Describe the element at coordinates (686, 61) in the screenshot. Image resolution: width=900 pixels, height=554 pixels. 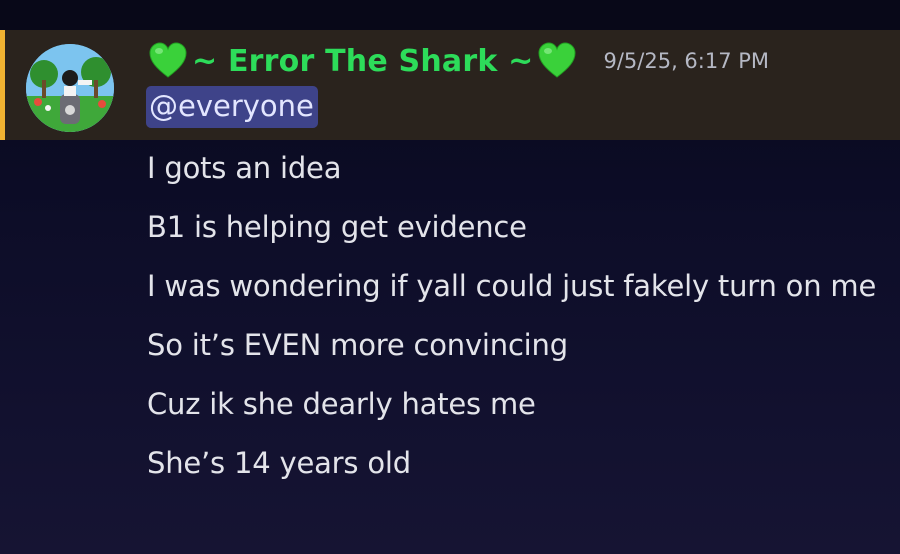
I see `timestamp: 9/5/25, 6:17 PM` at that location.